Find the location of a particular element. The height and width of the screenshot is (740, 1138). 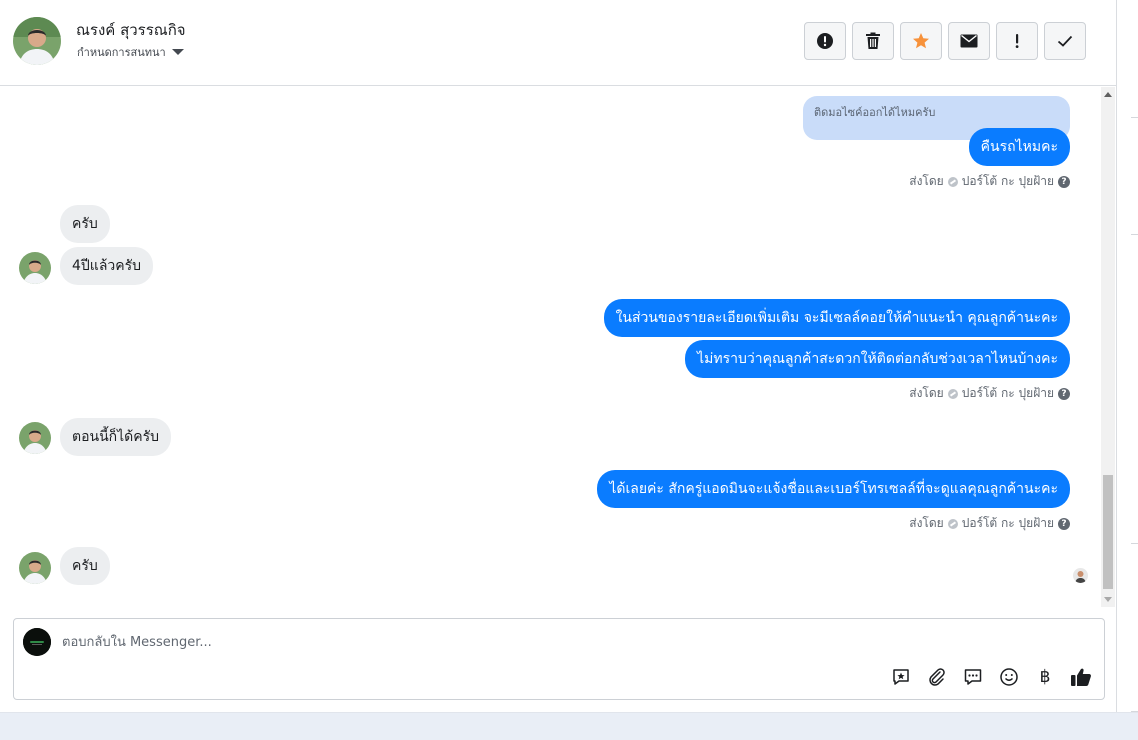

message-bubble-outgoing: คืนรถไหมคะ is located at coordinates (1019, 147).